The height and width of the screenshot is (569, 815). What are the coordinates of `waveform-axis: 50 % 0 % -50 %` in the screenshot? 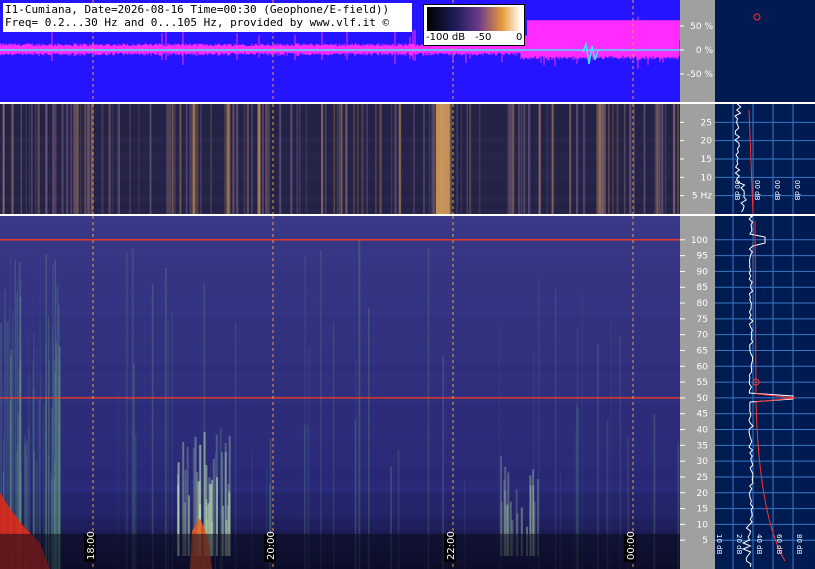 It's located at (697, 51).